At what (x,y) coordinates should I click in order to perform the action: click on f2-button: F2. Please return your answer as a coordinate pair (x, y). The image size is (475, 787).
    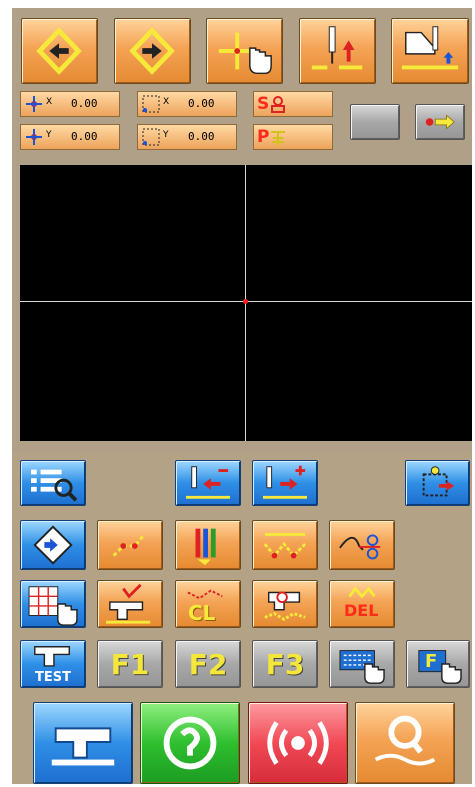
    Looking at the image, I should click on (208, 664).